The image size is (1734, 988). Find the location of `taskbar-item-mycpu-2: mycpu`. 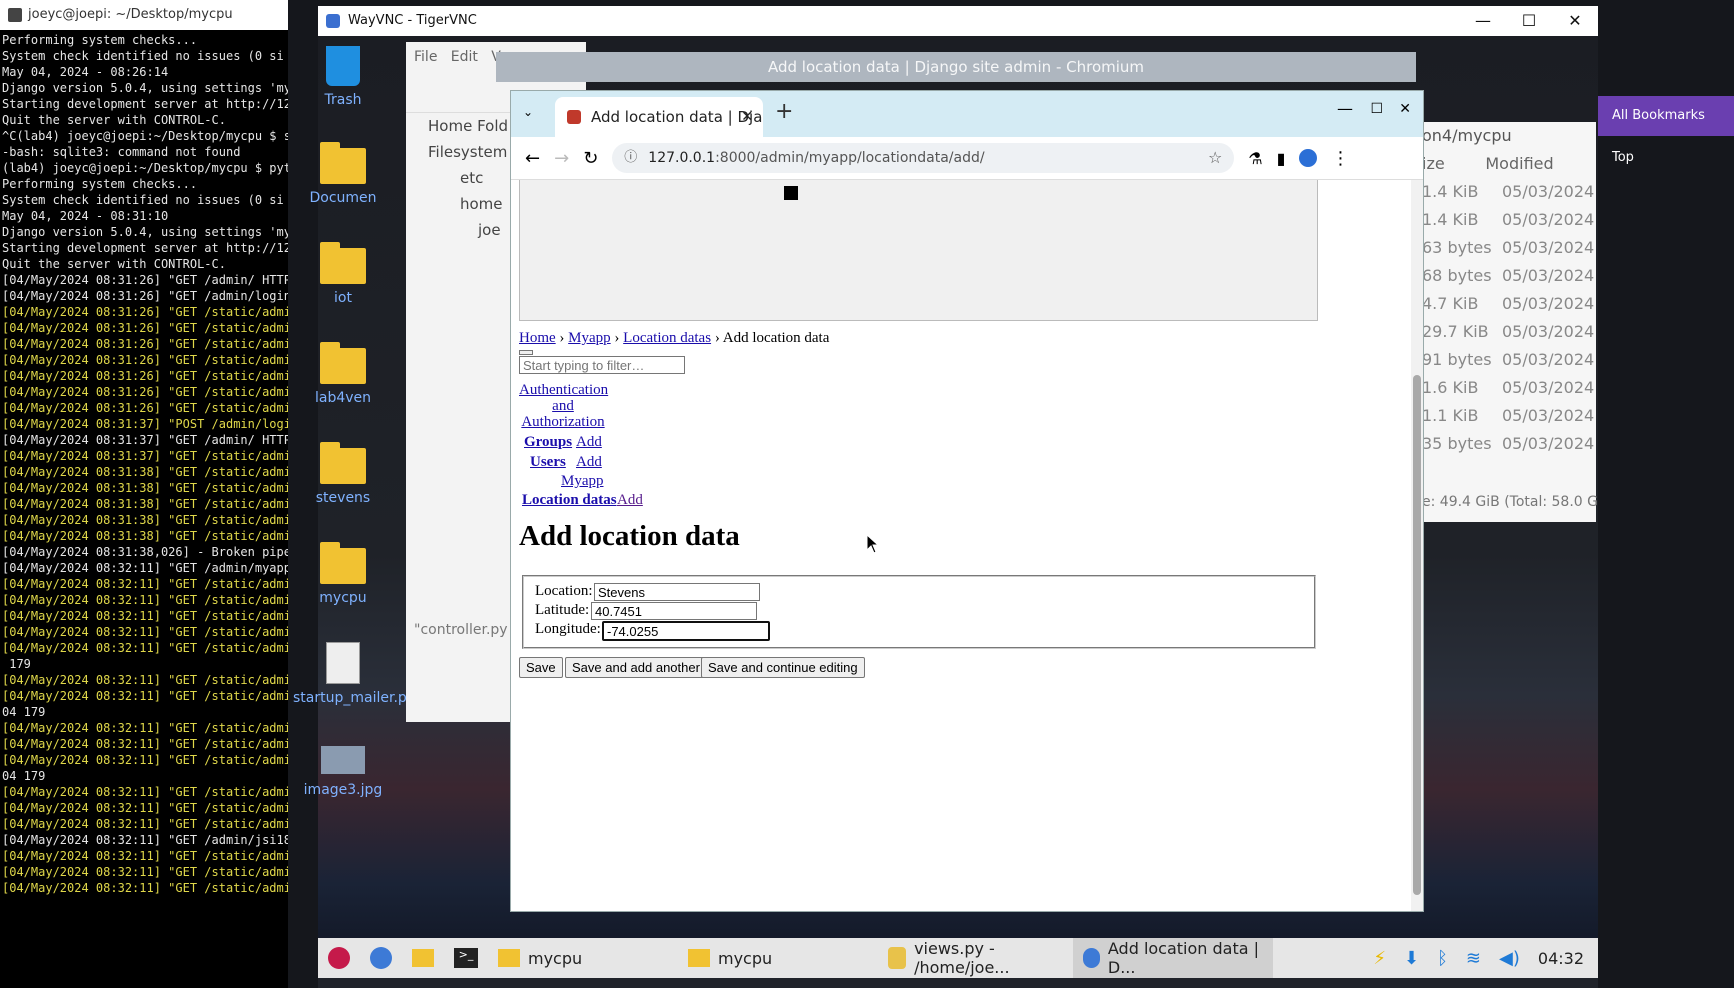

taskbar-item-mycpu-2: mycpu is located at coordinates (778, 958).